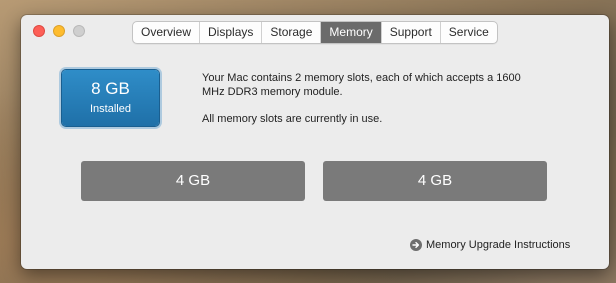  I want to click on memory-upgrade-instructions-link: Memory Upgrade Instructions, so click(490, 244).